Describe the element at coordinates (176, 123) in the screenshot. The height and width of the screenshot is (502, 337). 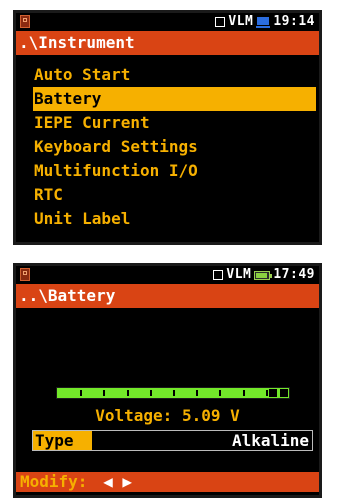
I see `menu-item-iepe-current: IEPE Current` at that location.